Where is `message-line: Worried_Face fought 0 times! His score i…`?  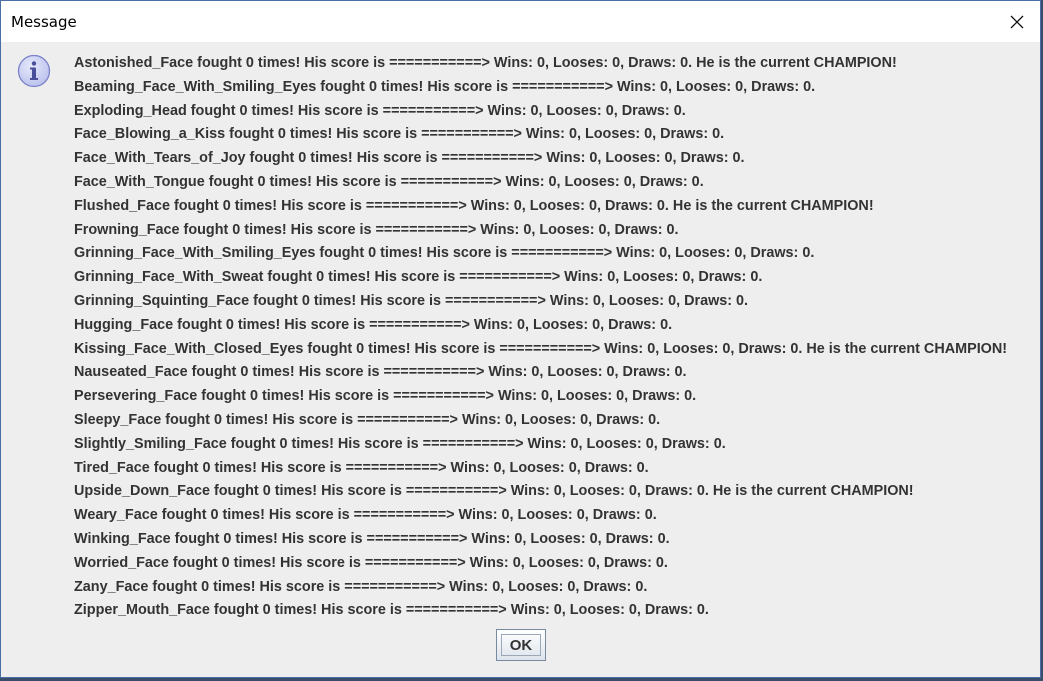
message-line: Worried_Face fought 0 times! His score i… is located at coordinates (371, 562).